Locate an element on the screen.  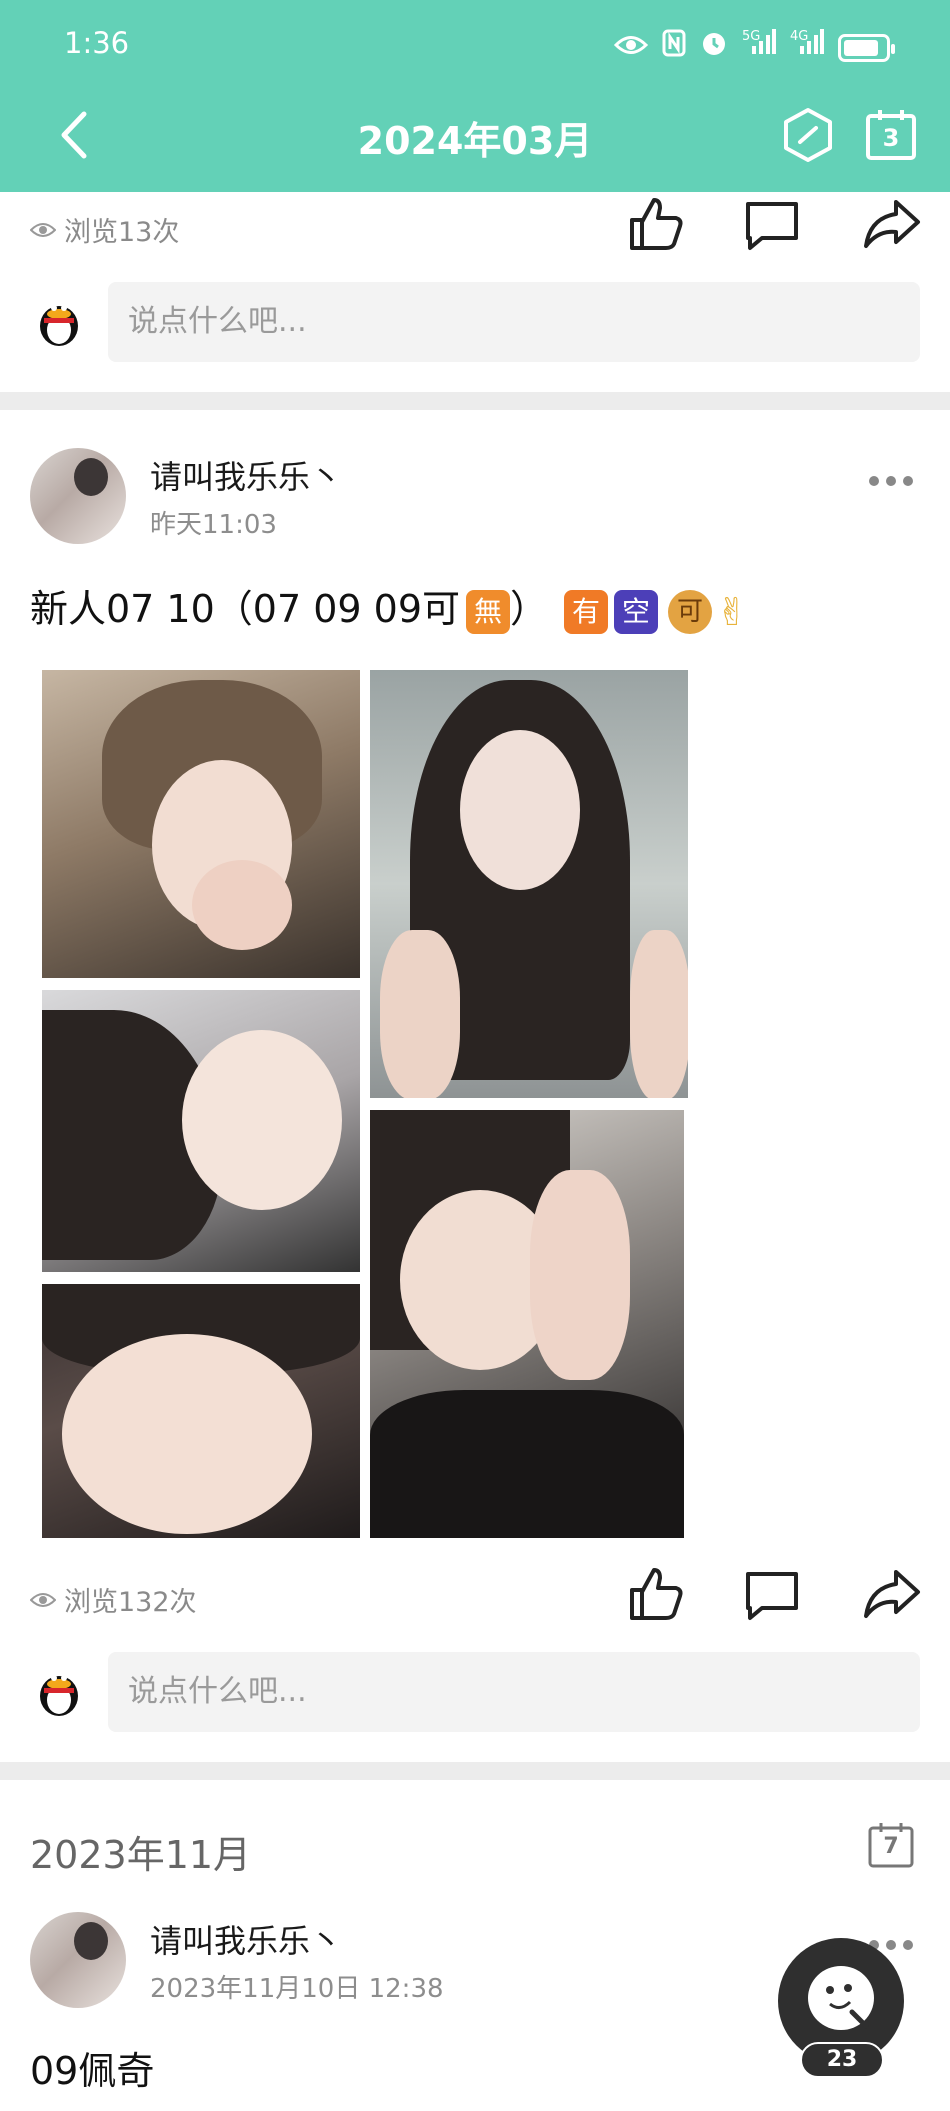
section-calendar-button: 7 is located at coordinates (891, 1845).